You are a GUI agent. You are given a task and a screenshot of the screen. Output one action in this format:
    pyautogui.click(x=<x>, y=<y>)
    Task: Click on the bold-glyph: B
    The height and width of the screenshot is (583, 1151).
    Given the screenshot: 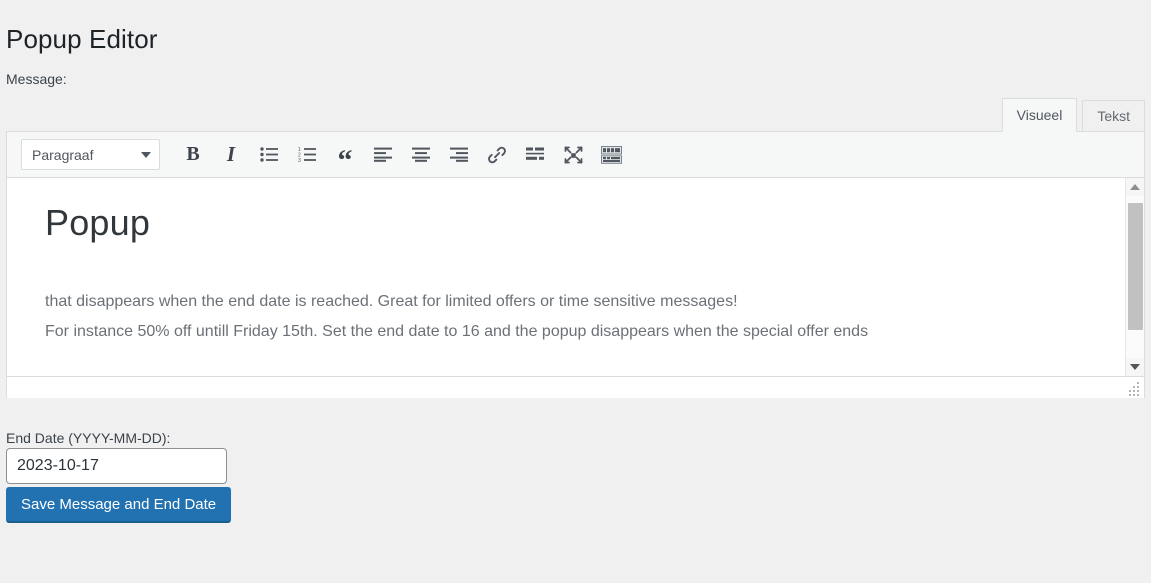 What is the action you would take?
    pyautogui.click(x=193, y=154)
    